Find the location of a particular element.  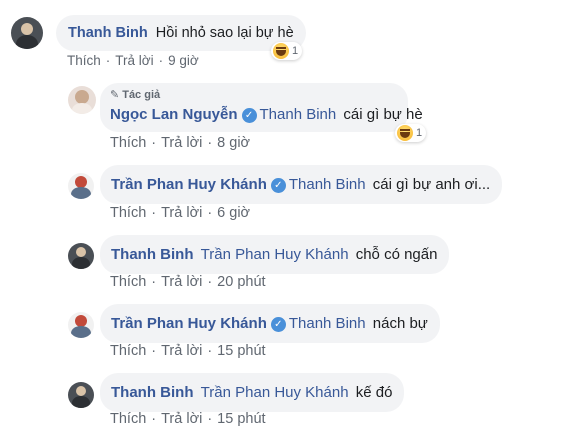

comment-bubble: Thanh Binh Hồi nhỏ sao lại bự hè is located at coordinates (181, 33).